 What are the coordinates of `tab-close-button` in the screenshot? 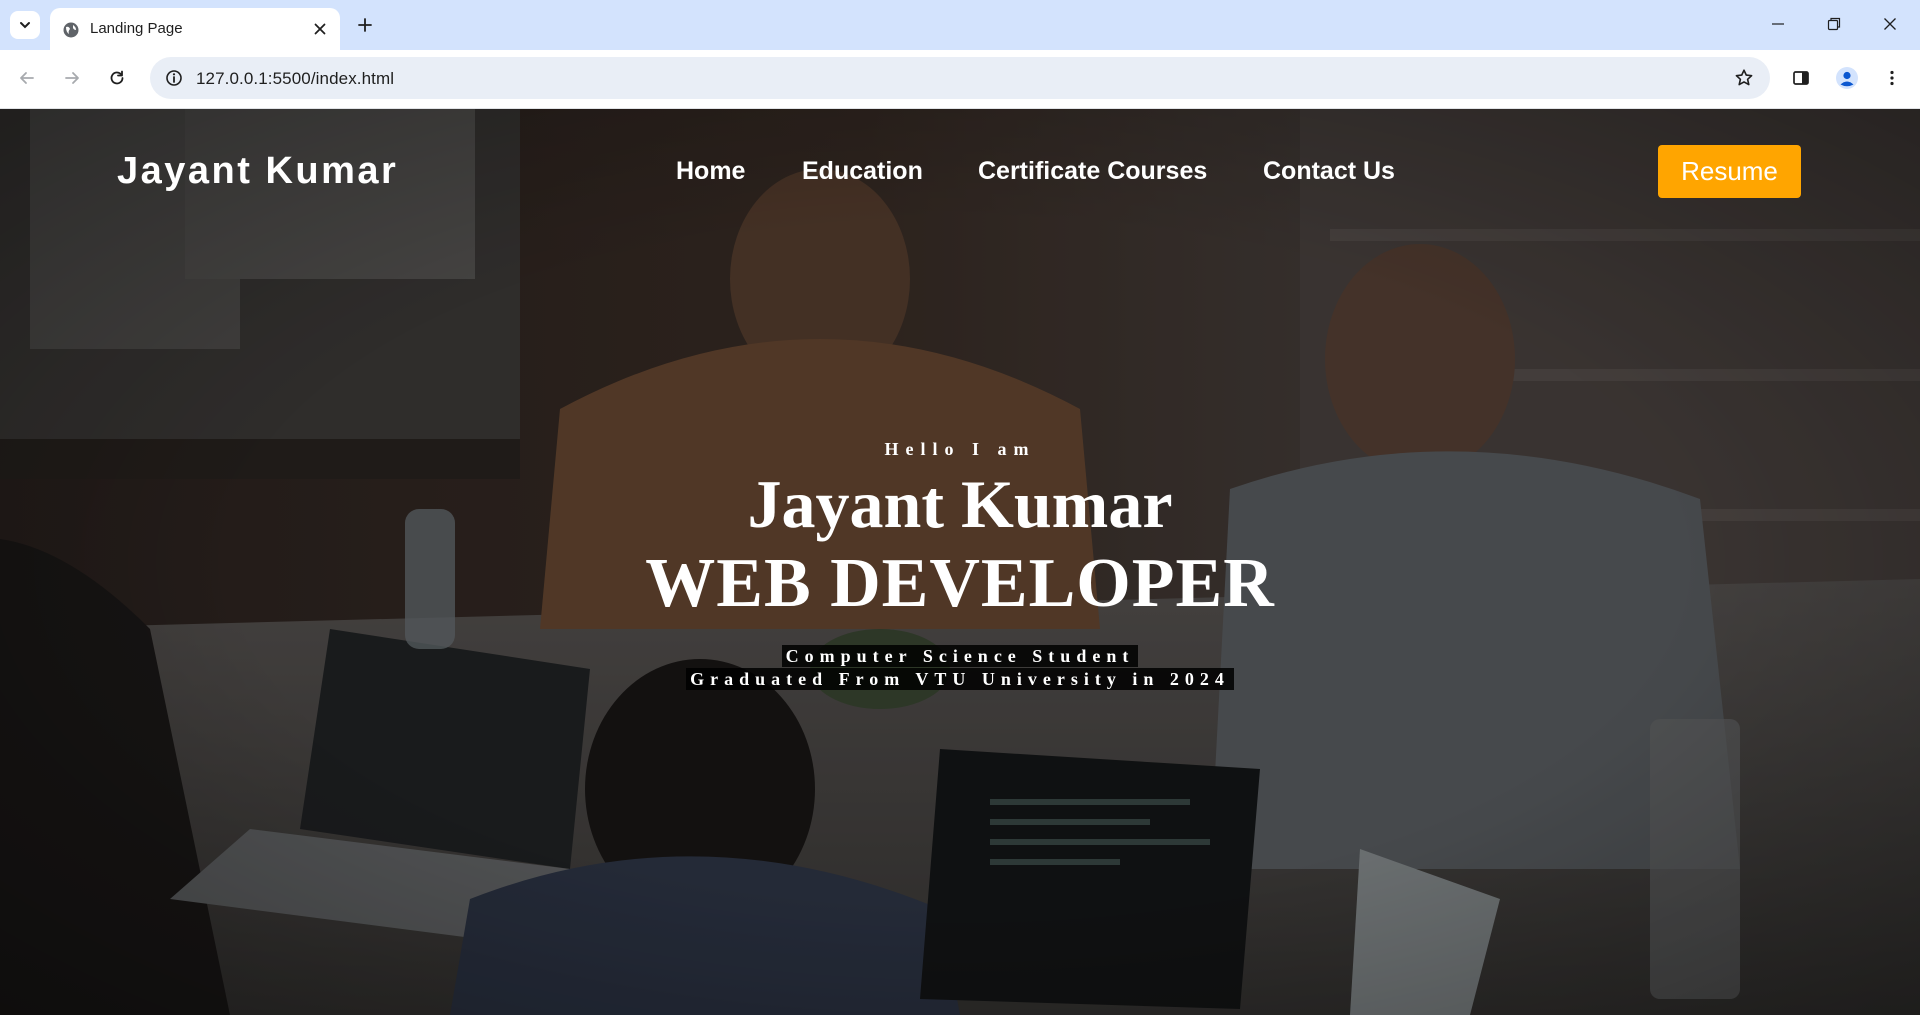 It's located at (320, 29).